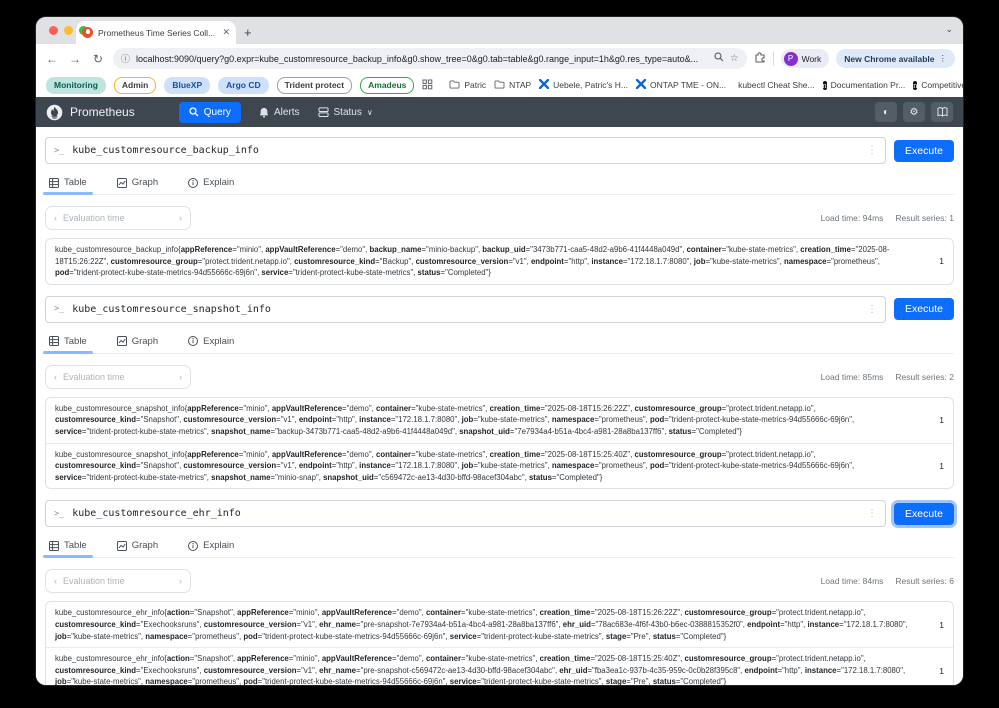  I want to click on bookmark-pill-admin: Admin, so click(135, 85).